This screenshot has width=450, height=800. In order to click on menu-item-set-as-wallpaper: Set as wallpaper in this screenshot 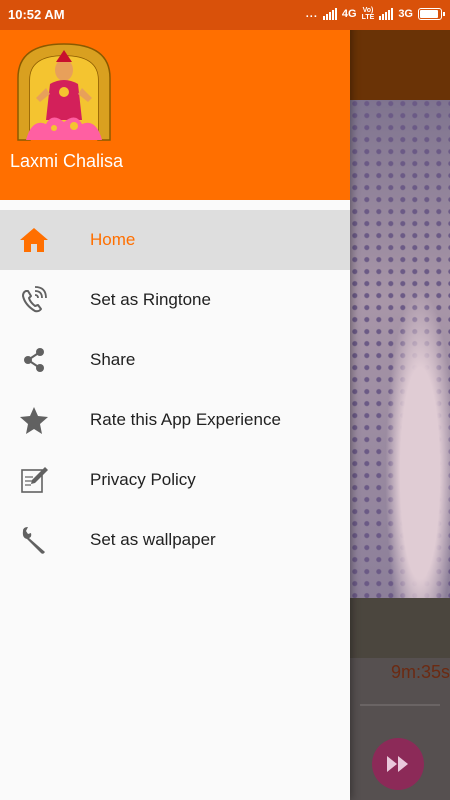, I will do `click(175, 540)`.